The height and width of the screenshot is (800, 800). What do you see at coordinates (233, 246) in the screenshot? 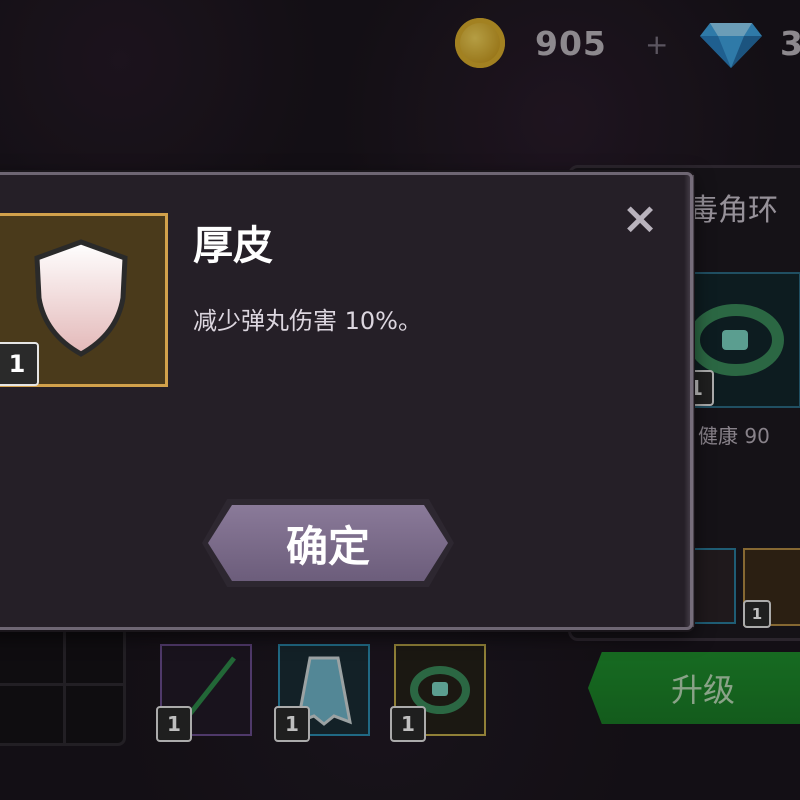
I see `skill-name: 厚皮` at bounding box center [233, 246].